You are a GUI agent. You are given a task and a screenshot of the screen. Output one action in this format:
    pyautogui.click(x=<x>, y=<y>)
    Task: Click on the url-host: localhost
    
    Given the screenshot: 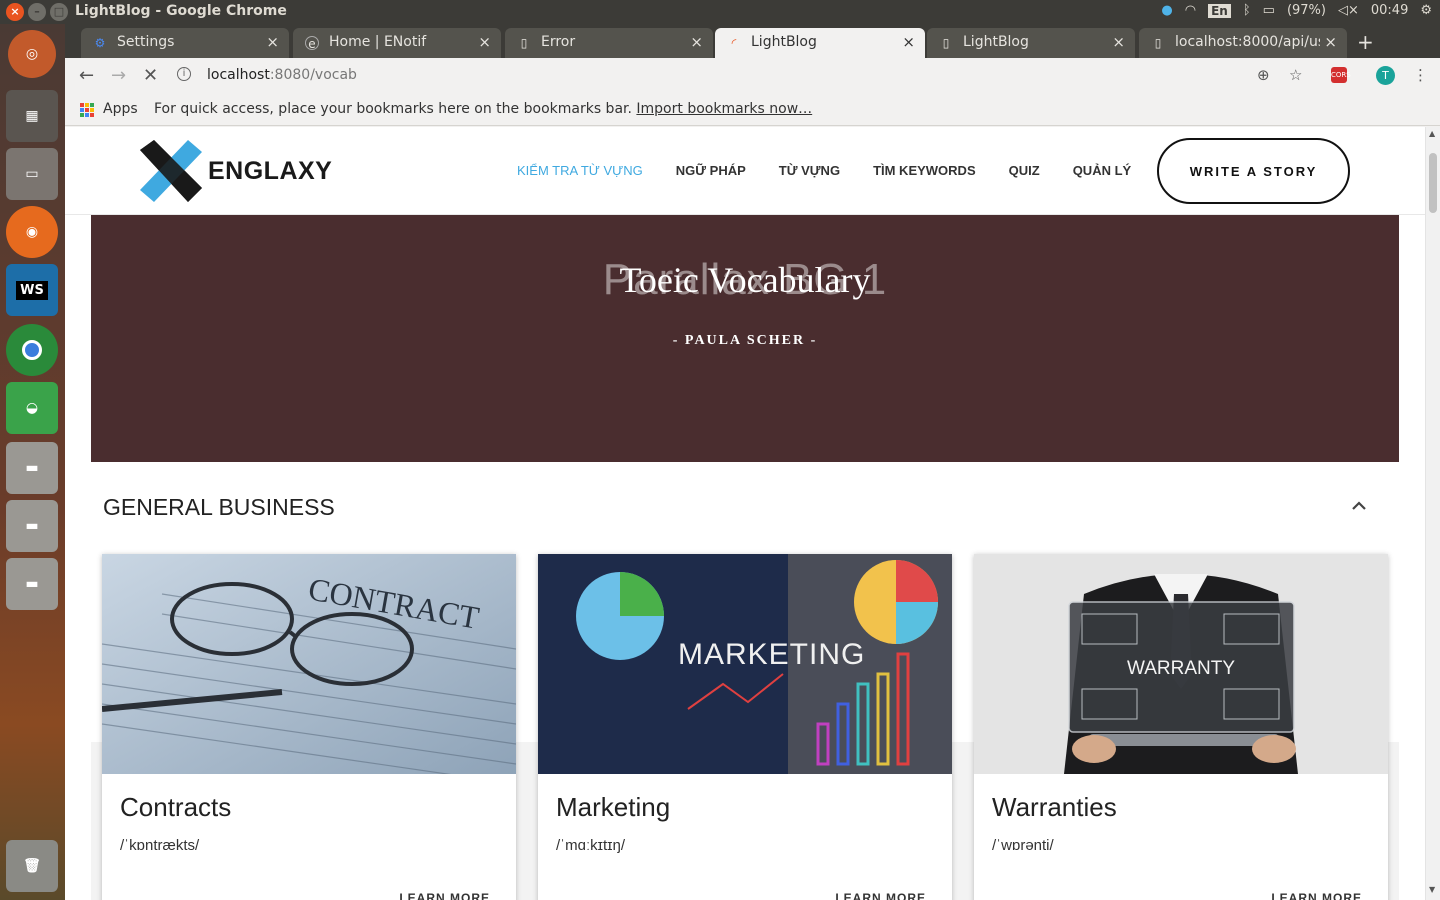 What is the action you would take?
    pyautogui.click(x=238, y=75)
    